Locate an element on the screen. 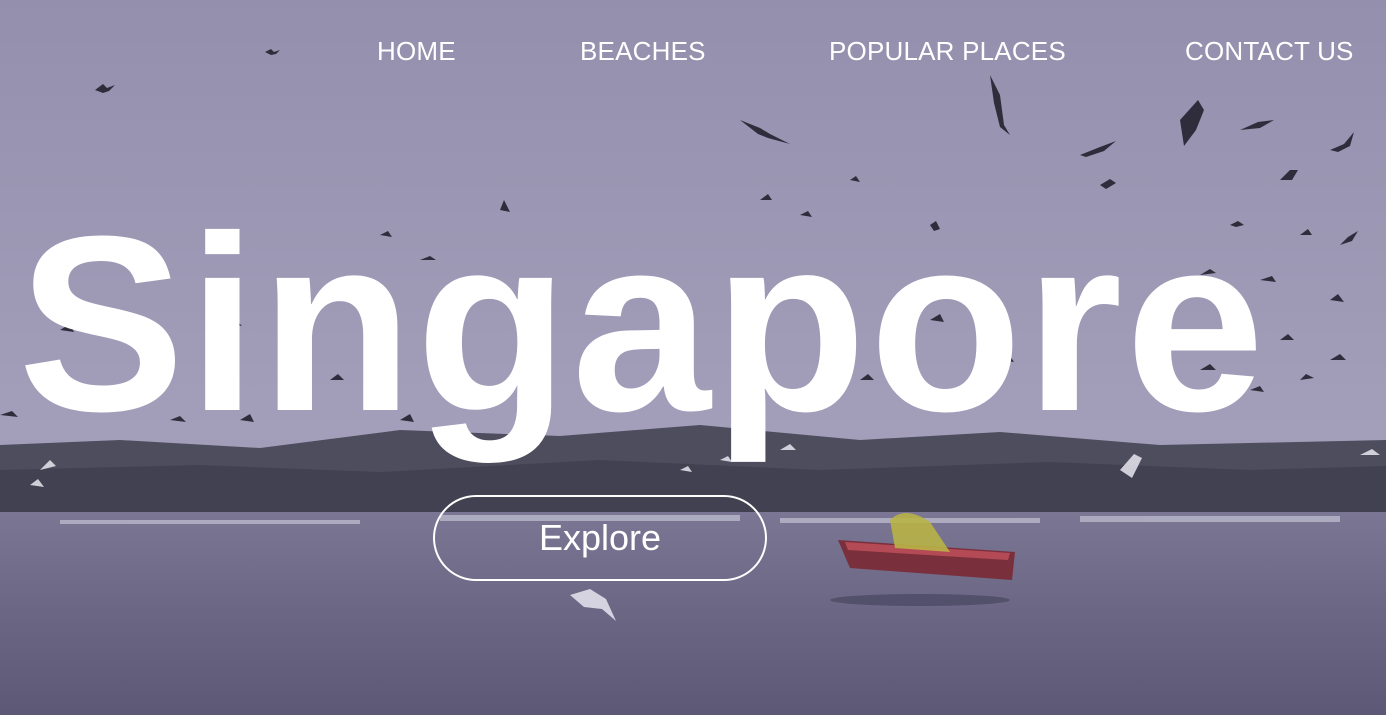 This screenshot has height=715, width=1386. main-navigation: HOME BEACHES POPULAR PLACES CONTACT US is located at coordinates (693, 50).